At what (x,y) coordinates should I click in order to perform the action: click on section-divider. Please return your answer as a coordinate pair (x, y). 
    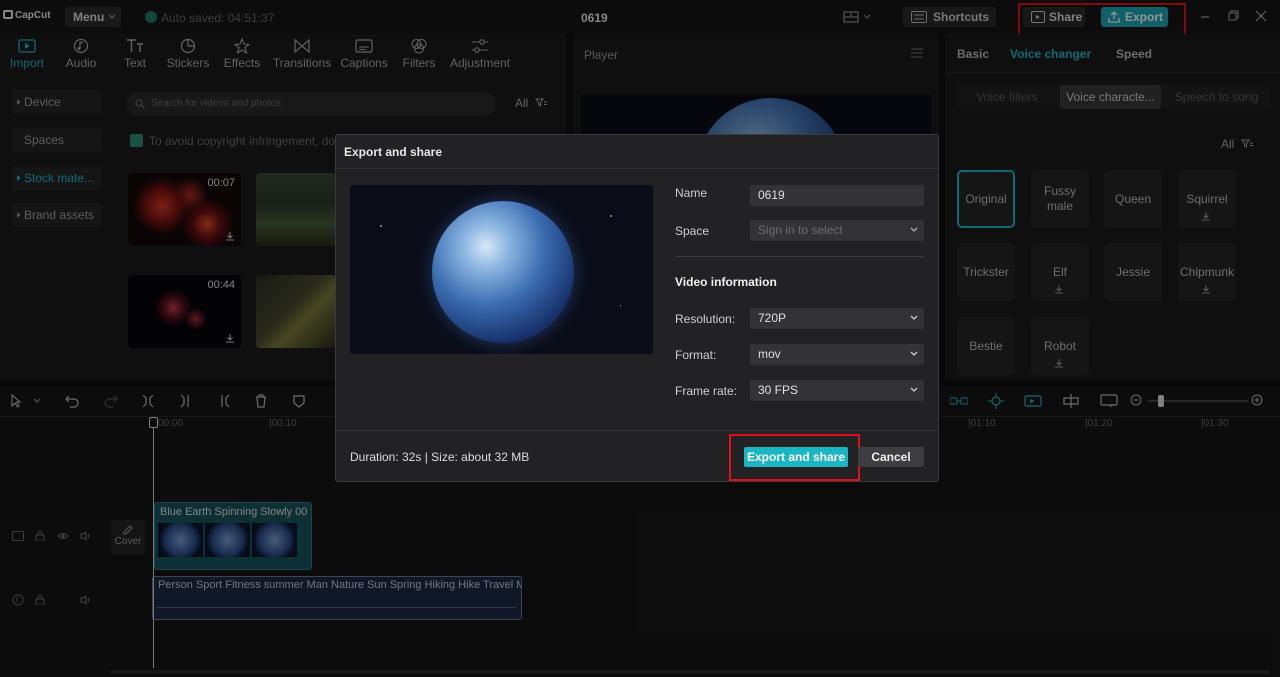
    Looking at the image, I should click on (799, 256).